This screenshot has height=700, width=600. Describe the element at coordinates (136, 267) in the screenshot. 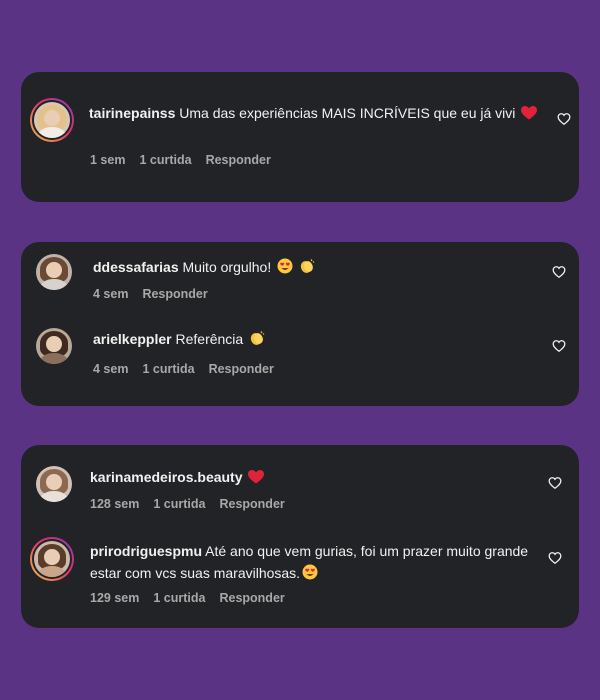

I see `username-link: ddessafarias` at that location.